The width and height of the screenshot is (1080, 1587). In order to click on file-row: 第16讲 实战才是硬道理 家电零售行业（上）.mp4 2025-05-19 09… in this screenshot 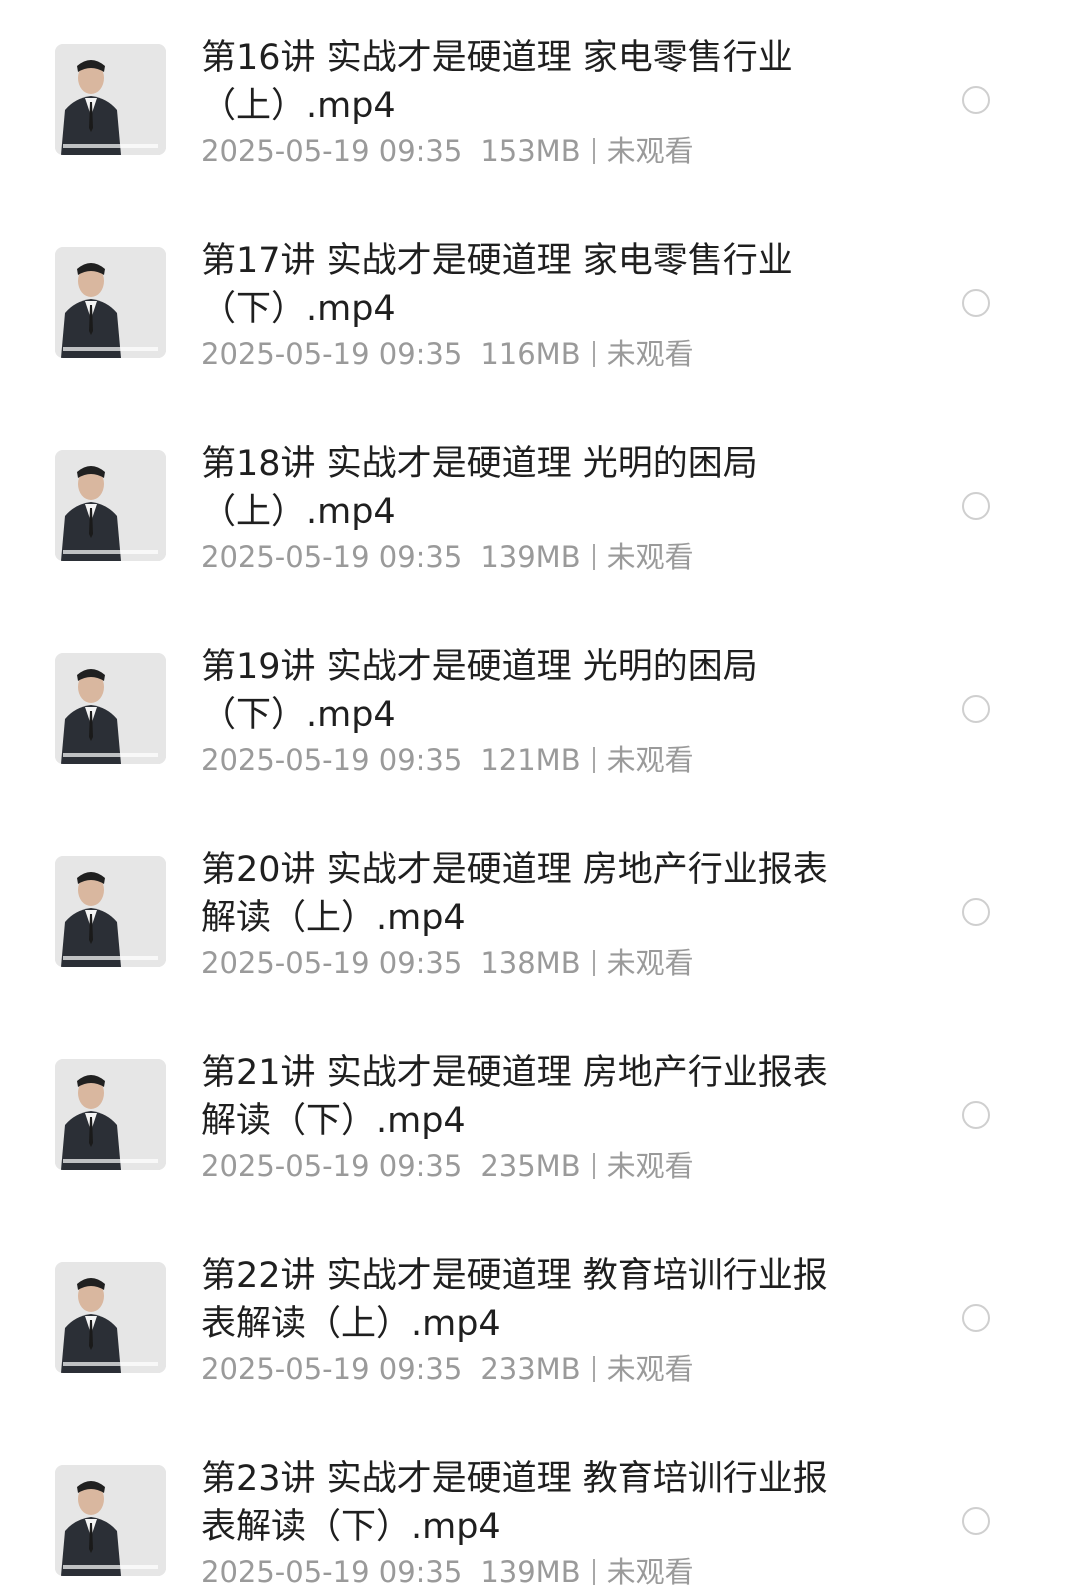, I will do `click(540, 101)`.